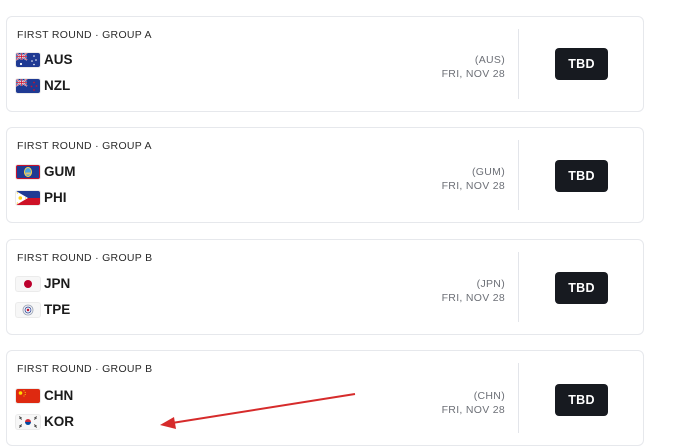 The image size is (679, 446). I want to click on team-row-away: PHI, so click(41, 197).